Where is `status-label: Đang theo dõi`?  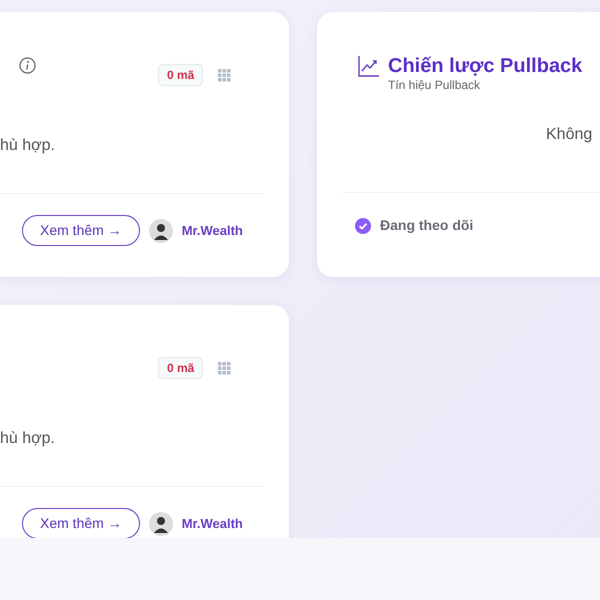
status-label: Đang theo dõi is located at coordinates (427, 225).